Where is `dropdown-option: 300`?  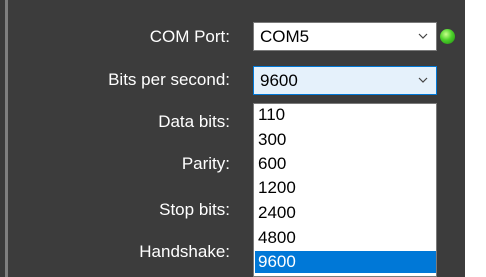
dropdown-option: 300 is located at coordinates (345, 140).